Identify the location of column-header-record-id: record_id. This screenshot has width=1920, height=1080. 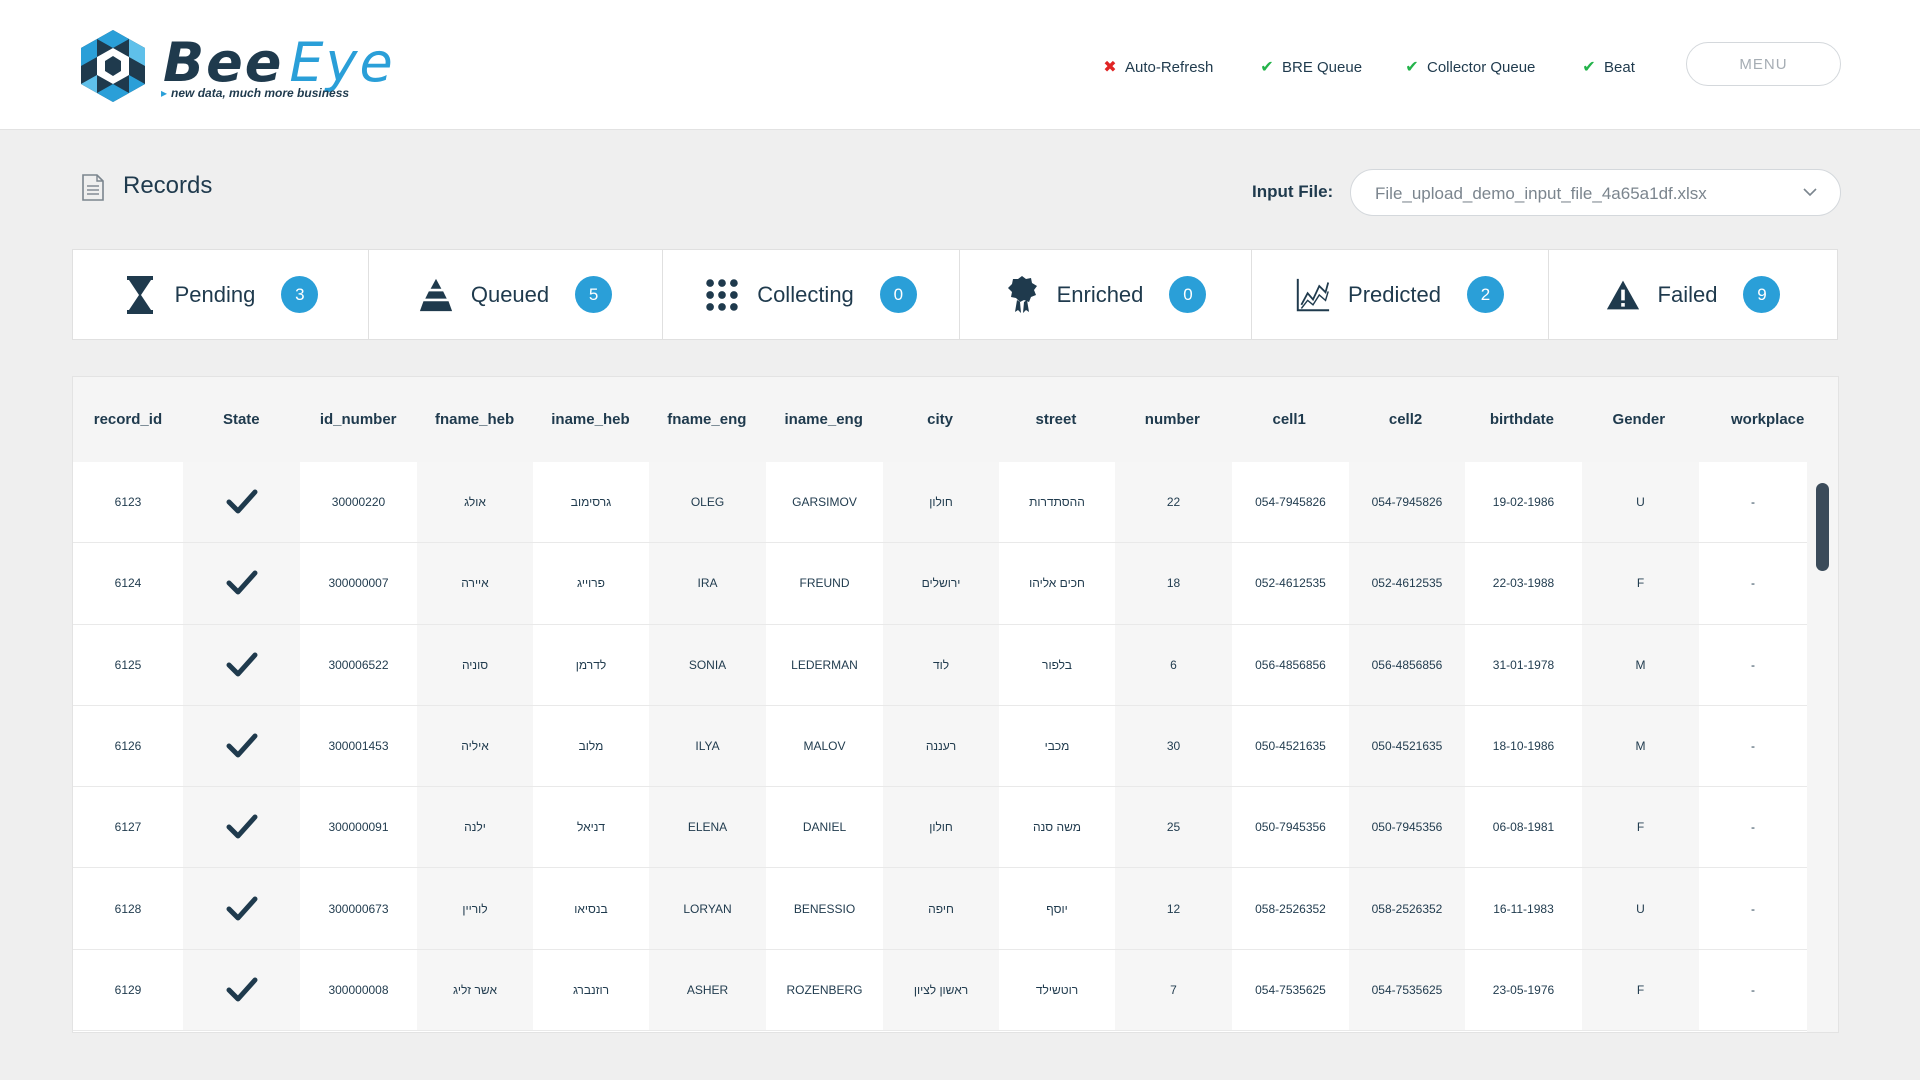
(128, 419).